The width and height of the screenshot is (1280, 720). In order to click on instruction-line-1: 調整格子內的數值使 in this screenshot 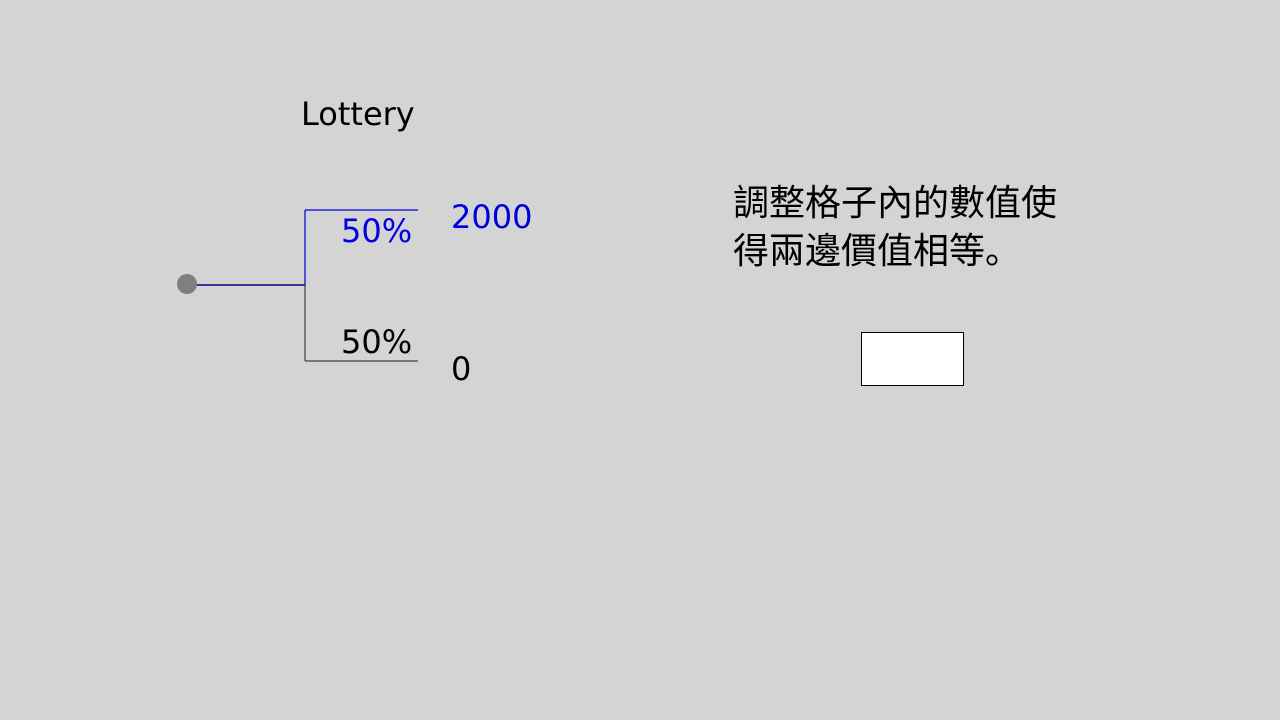, I will do `click(895, 203)`.